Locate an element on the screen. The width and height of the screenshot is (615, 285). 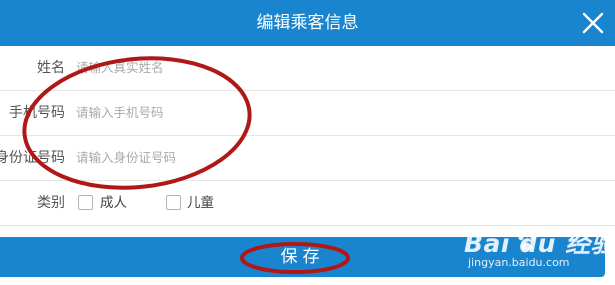
save-button: 保存 is located at coordinates (302, 257).